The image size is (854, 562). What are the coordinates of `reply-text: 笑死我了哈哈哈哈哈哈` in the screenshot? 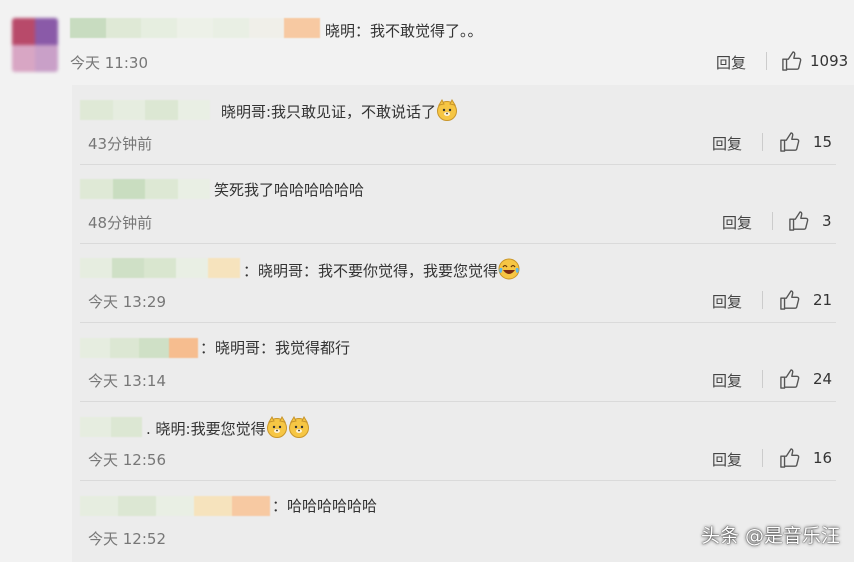 It's located at (289, 190).